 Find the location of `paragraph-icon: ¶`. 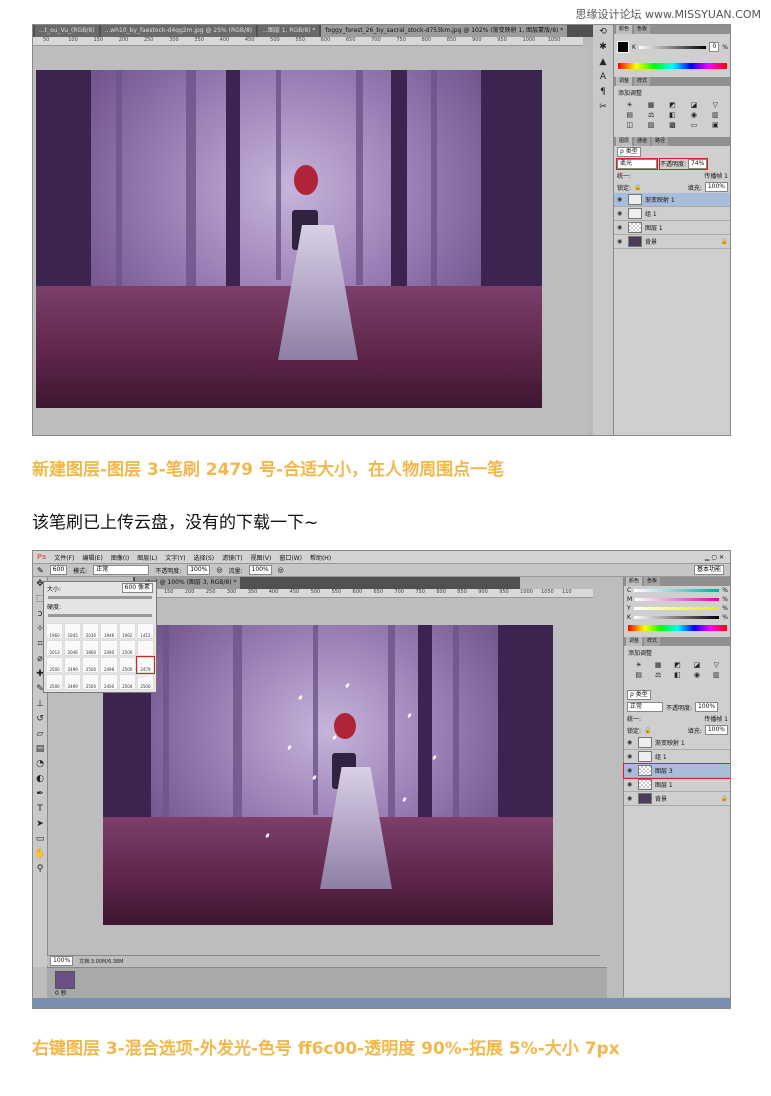

paragraph-icon: ¶ is located at coordinates (603, 92).